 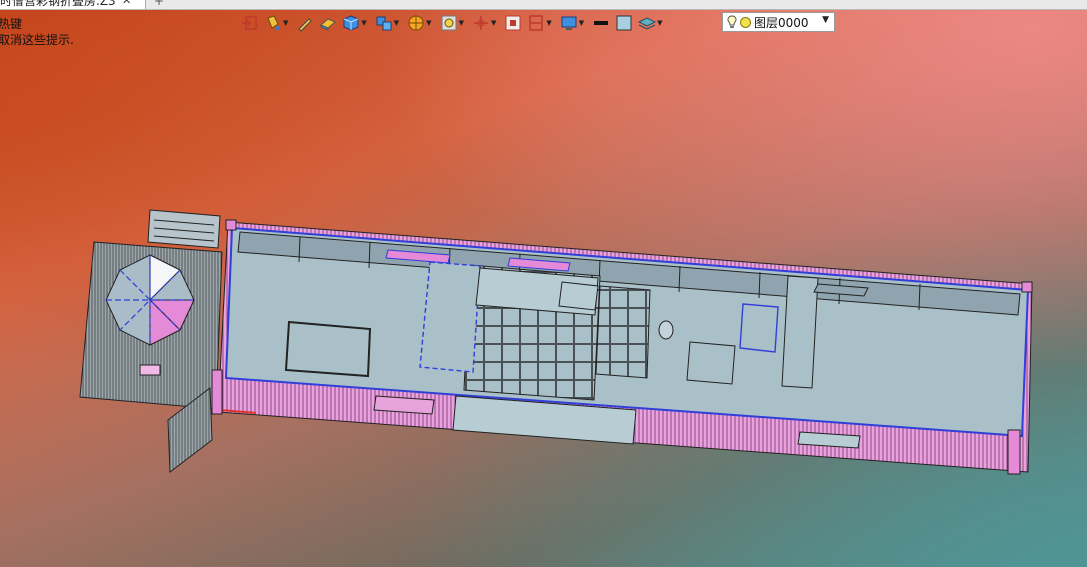 I want to click on render-sphere-icon, so click(x=416, y=23).